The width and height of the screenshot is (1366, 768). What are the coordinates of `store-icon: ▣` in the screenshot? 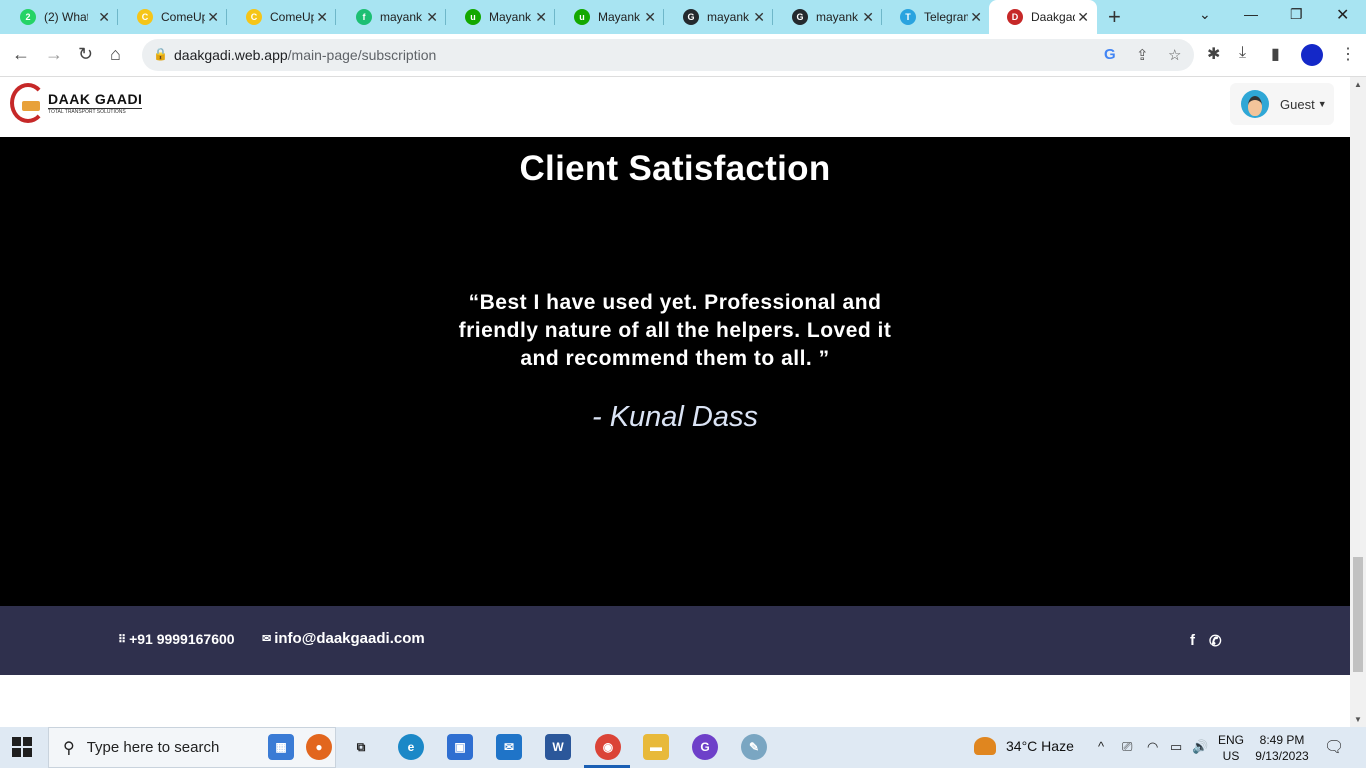 It's located at (460, 747).